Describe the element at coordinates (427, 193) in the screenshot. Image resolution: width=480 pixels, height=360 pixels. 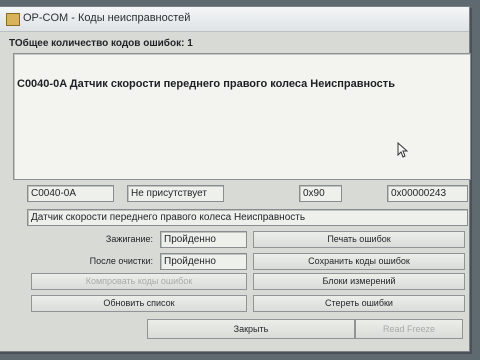
I see `hex-long-field: 0x00000243` at that location.